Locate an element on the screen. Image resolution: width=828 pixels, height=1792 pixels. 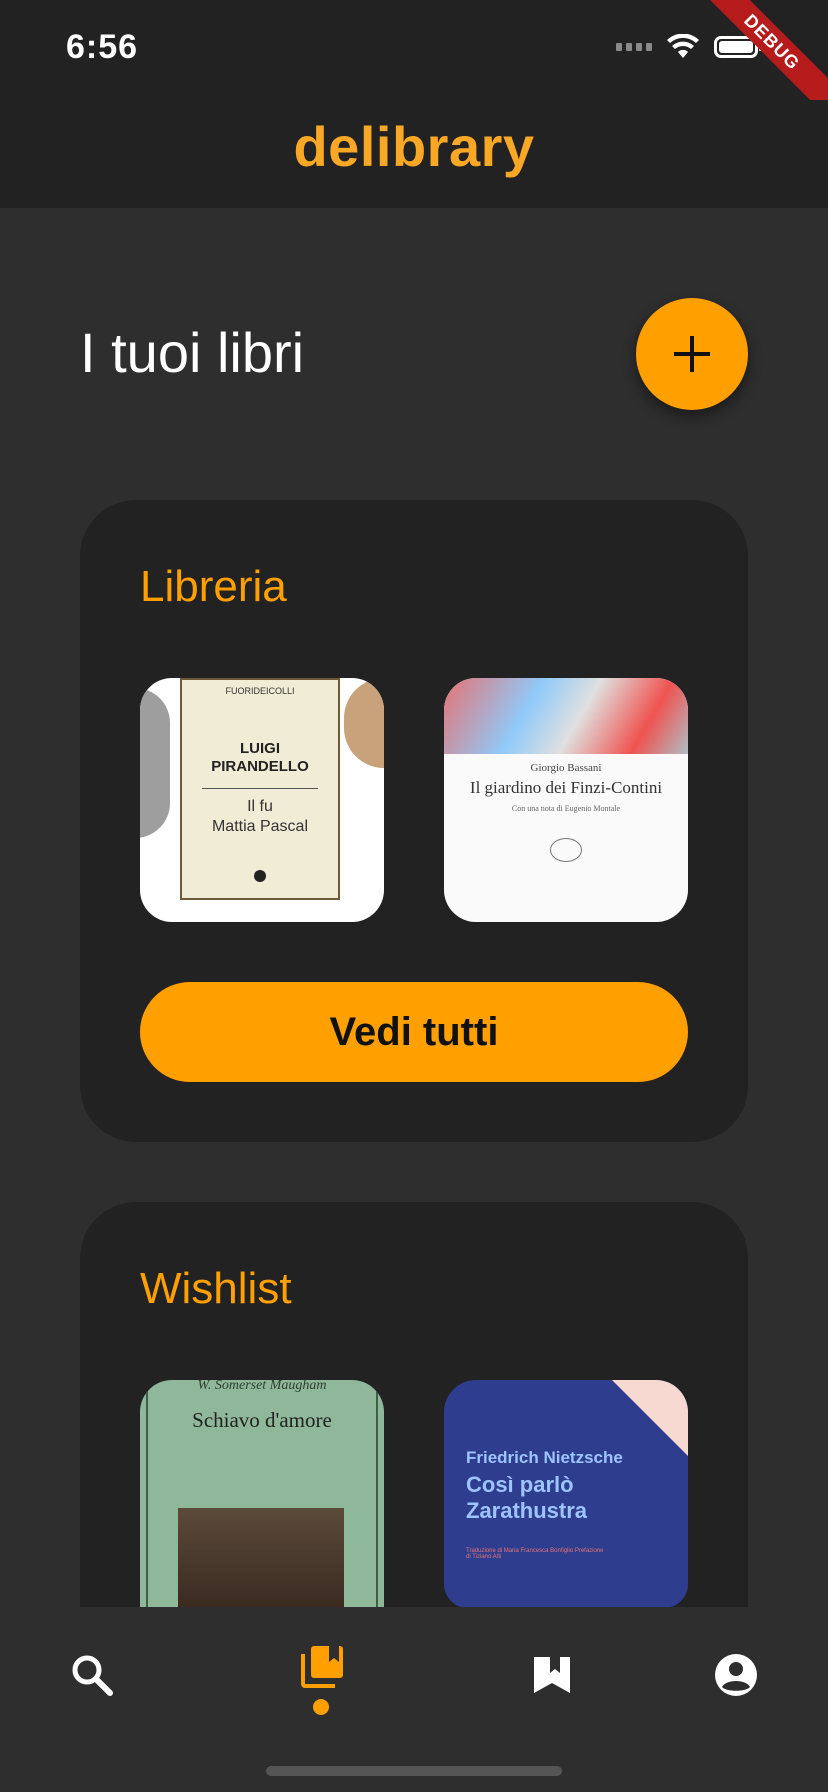
app-title: delibrary is located at coordinates (414, 146).